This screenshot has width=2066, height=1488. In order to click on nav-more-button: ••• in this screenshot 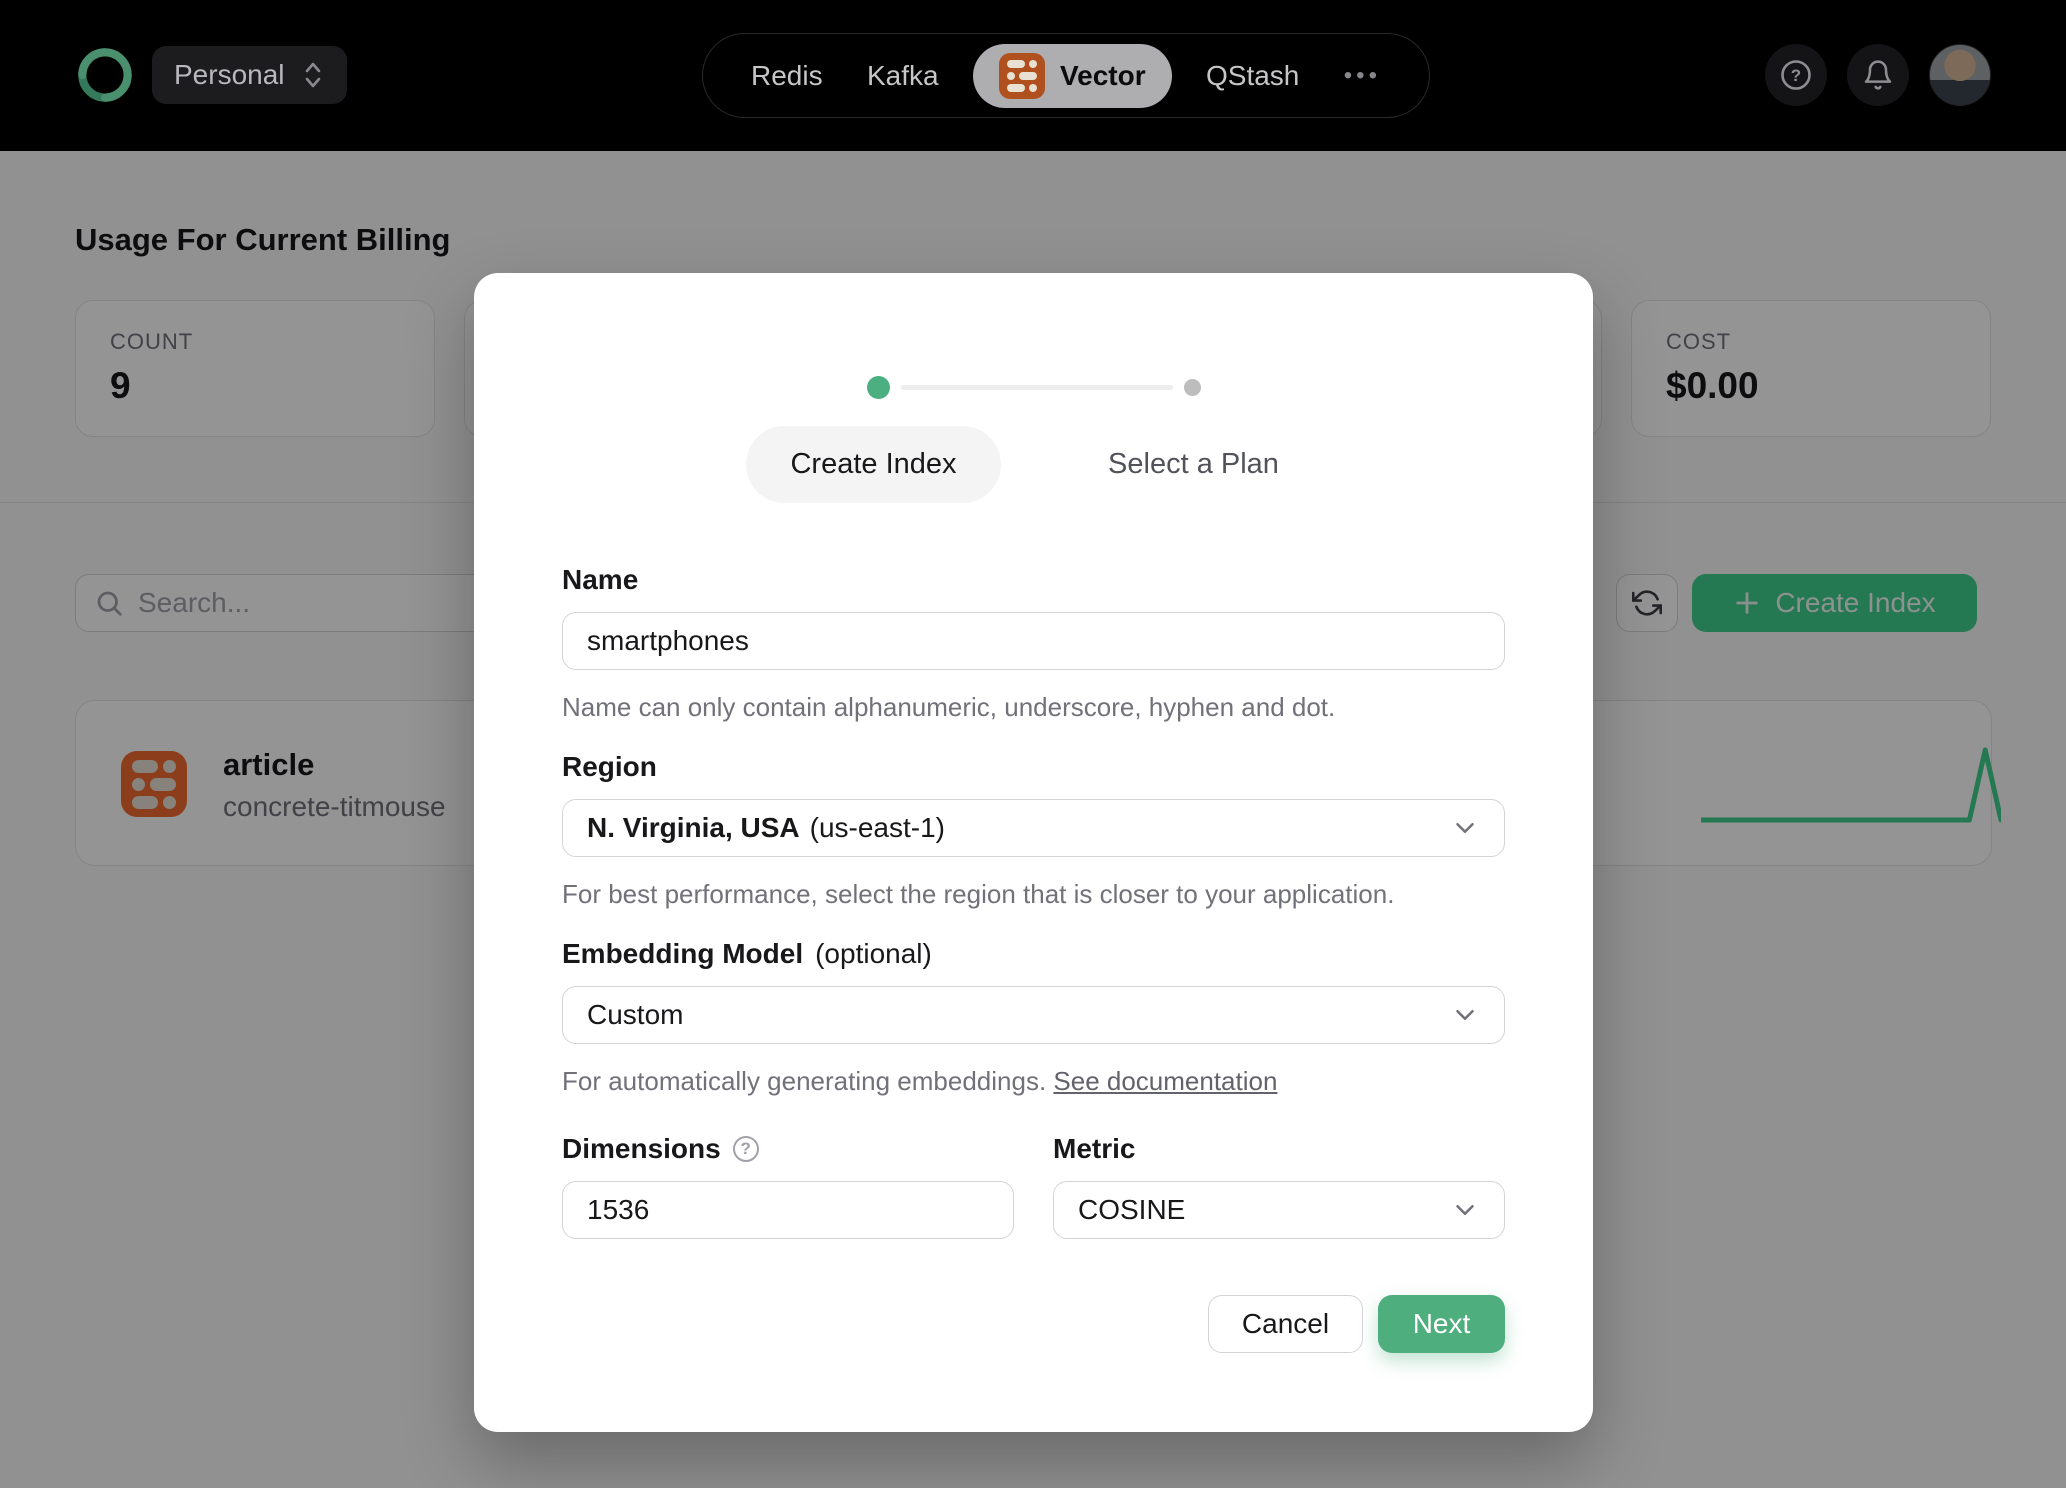, I will do `click(1362, 76)`.